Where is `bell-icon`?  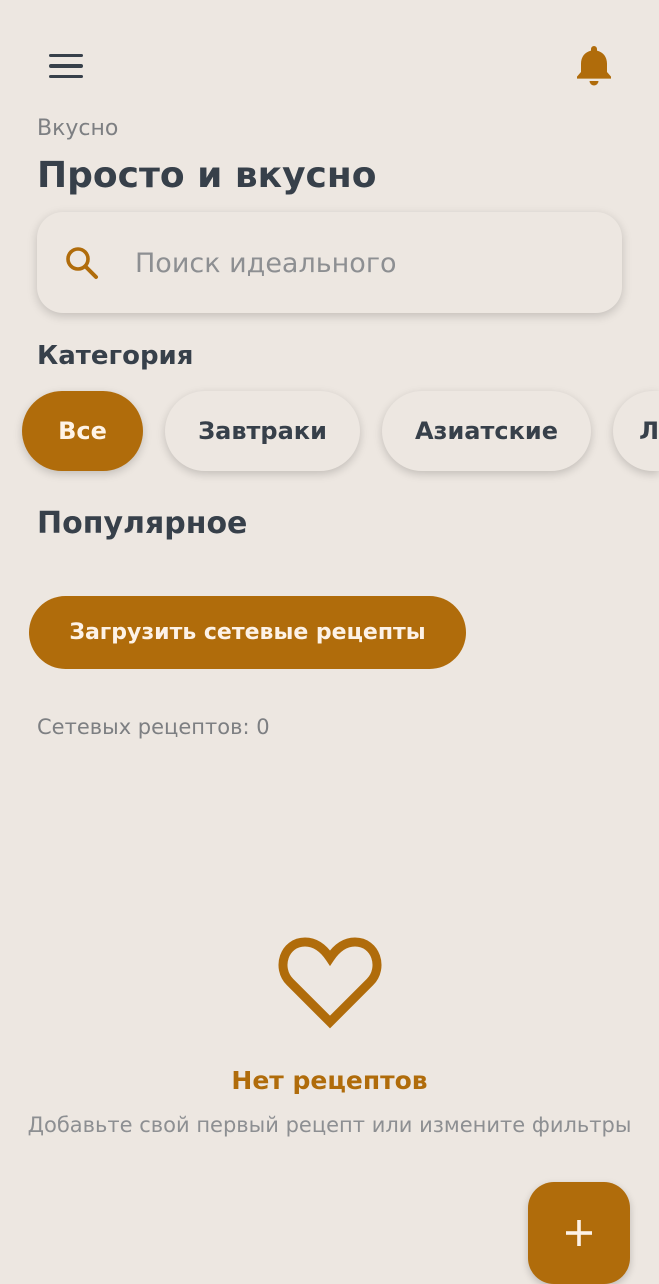
bell-icon is located at coordinates (594, 66).